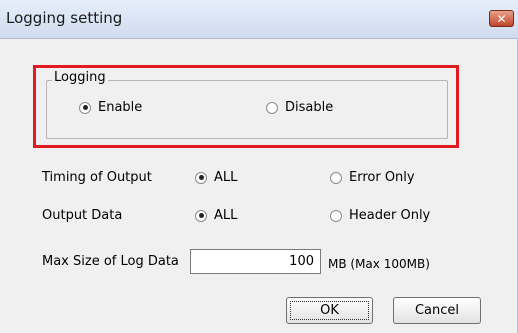 The height and width of the screenshot is (333, 518). I want to click on close-icon: ✕, so click(501, 18).